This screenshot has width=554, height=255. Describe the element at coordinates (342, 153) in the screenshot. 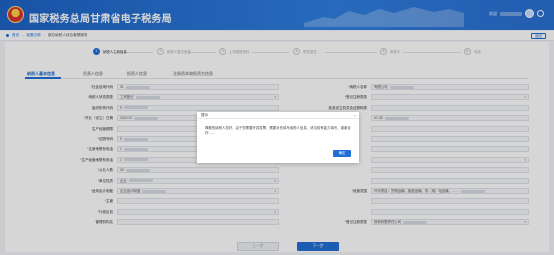

I see `confirm-button: 确定` at that location.